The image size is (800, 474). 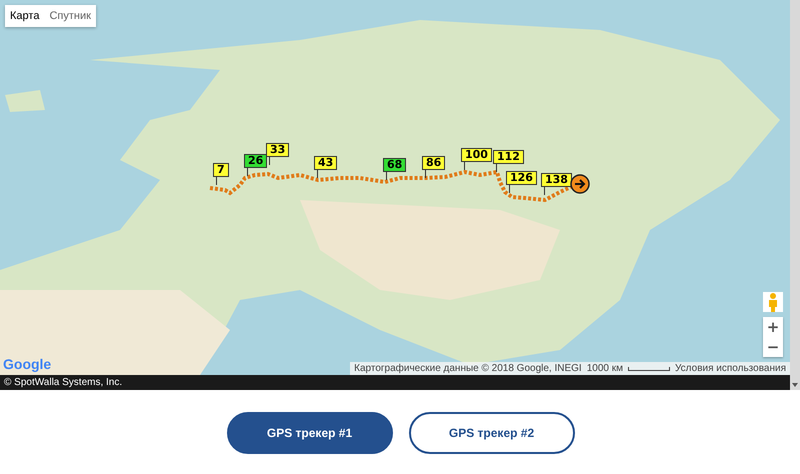 I want to click on scrollbar, so click(x=795, y=195).